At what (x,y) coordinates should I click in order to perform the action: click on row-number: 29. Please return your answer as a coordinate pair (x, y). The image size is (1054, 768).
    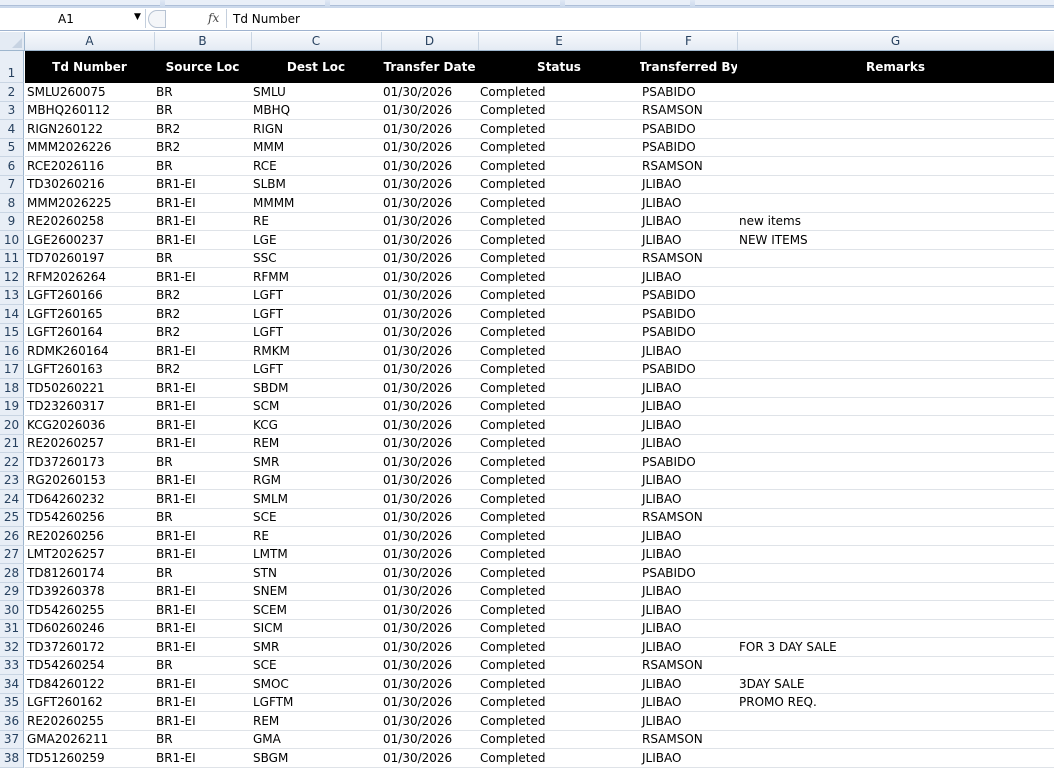
    Looking at the image, I should click on (12, 591).